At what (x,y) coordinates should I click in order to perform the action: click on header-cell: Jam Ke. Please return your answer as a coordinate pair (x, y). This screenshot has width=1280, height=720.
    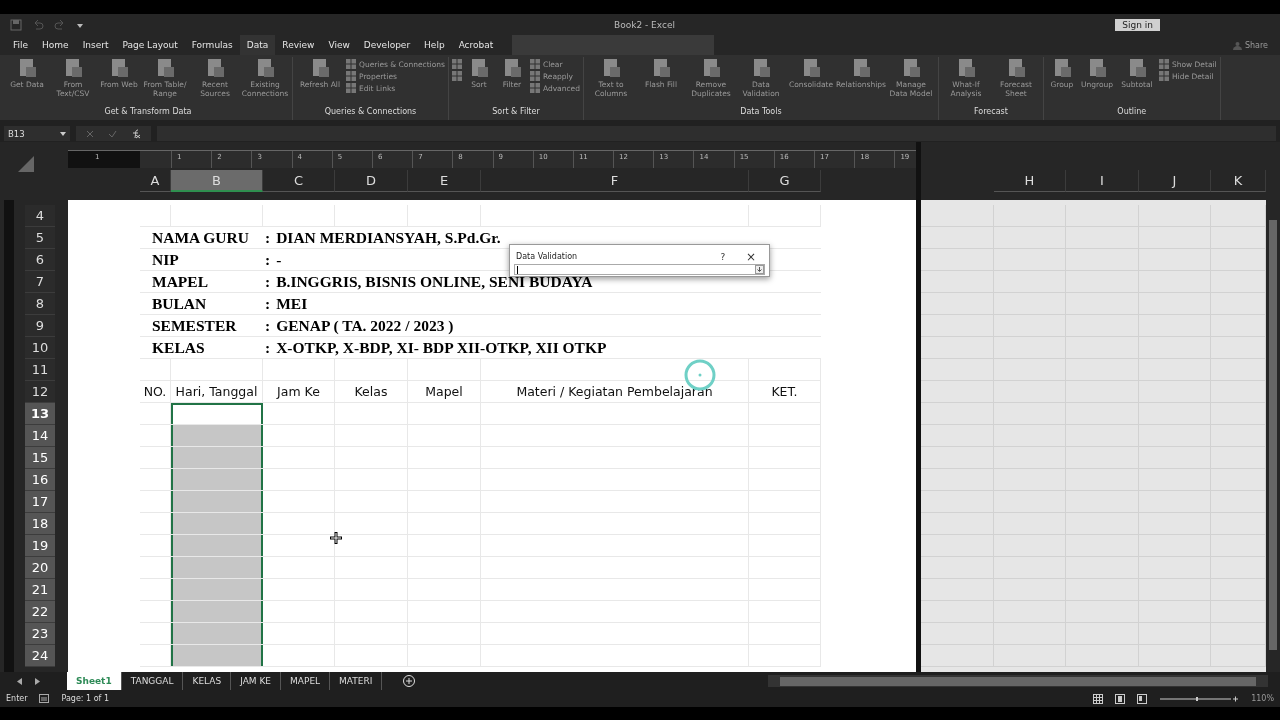
    Looking at the image, I should click on (299, 391).